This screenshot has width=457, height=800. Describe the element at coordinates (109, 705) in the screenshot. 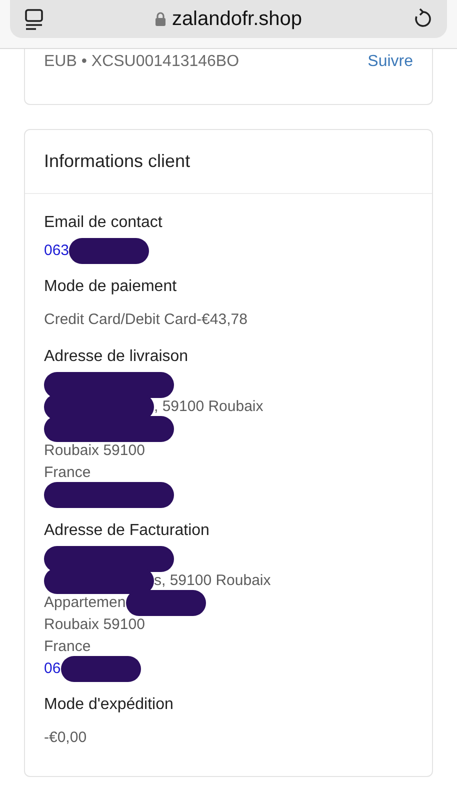

I see `section-label: Mode d'expédition` at that location.